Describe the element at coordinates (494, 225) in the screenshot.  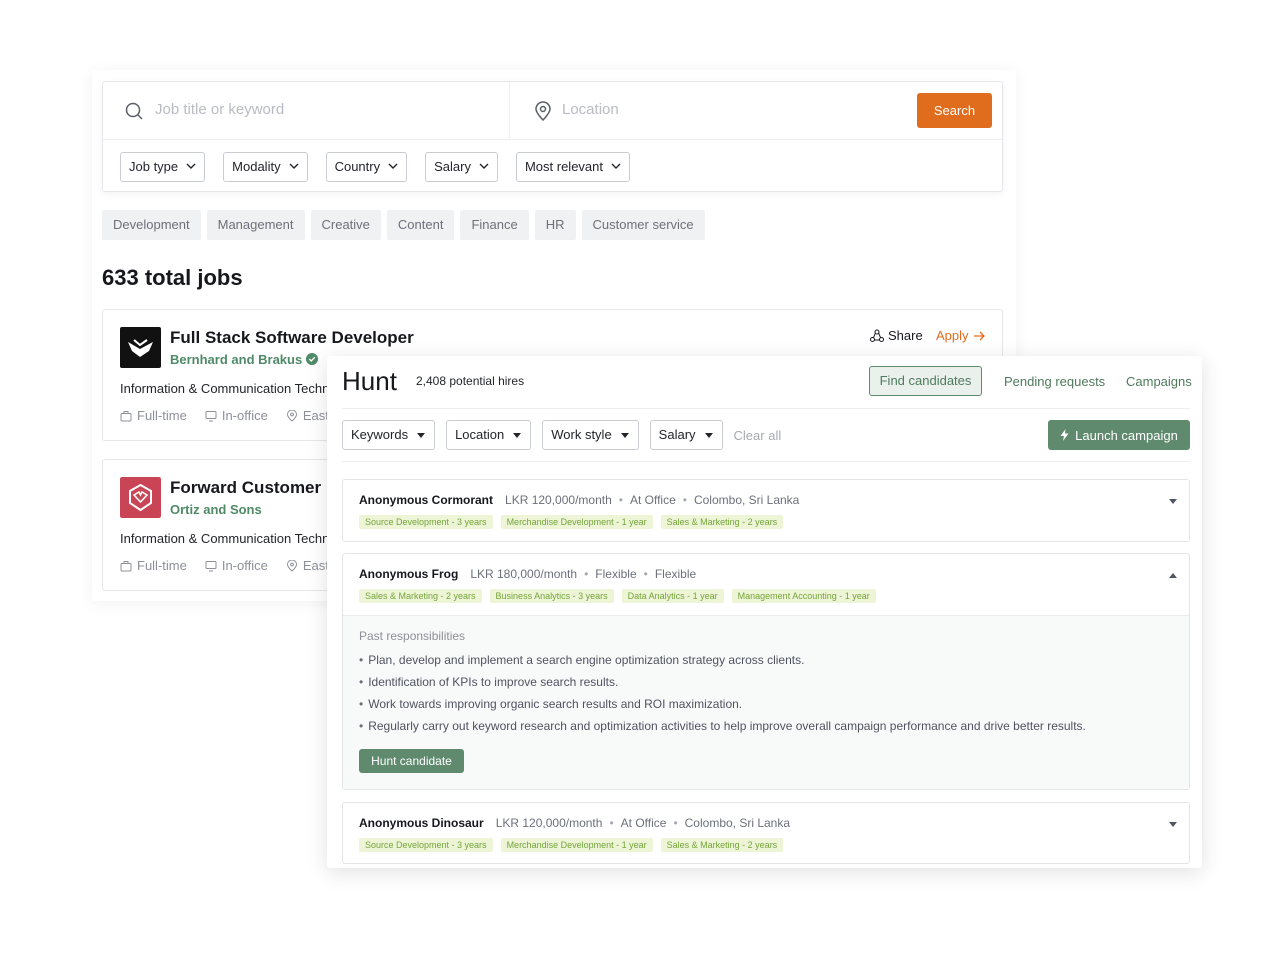
I see `category-tag: Finance` at that location.